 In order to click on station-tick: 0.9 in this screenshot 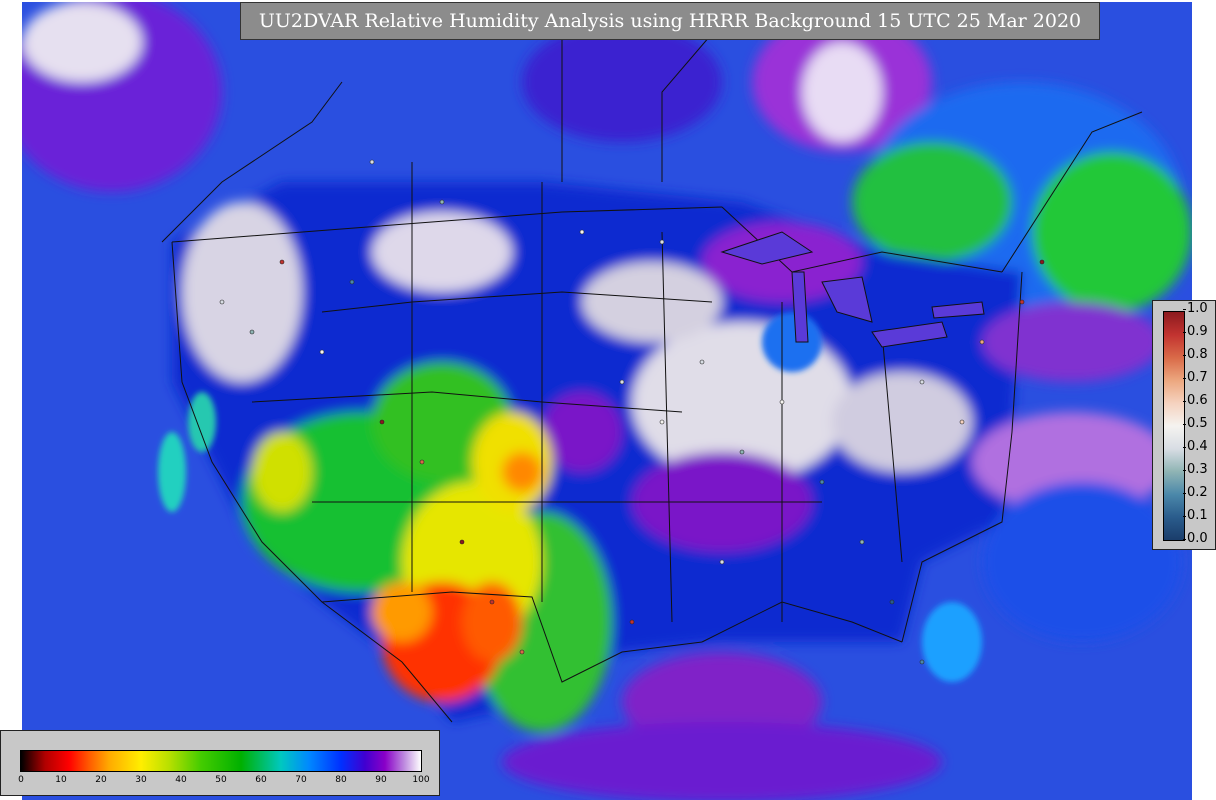, I will do `click(1195, 331)`.